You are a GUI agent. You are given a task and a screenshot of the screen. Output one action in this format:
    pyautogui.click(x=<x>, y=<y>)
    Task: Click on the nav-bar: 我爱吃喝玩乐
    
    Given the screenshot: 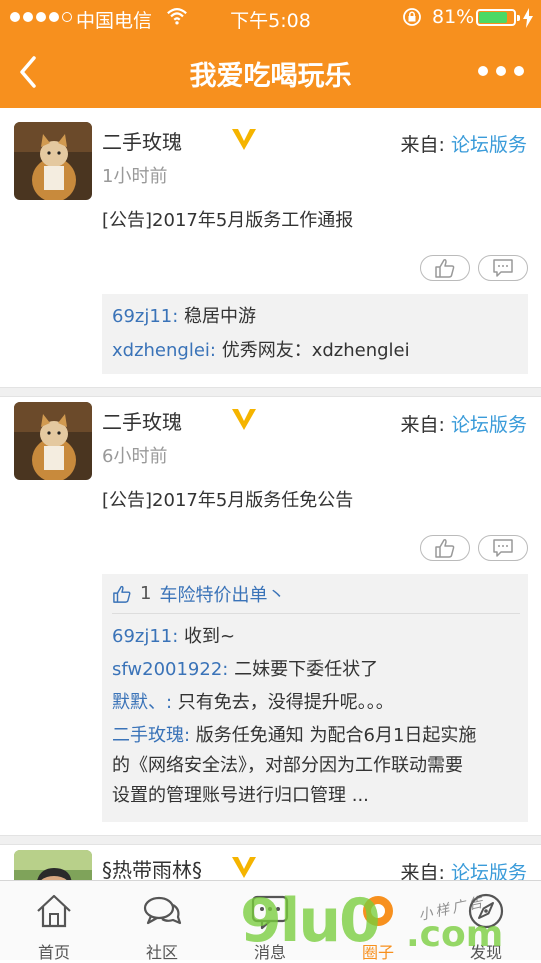 What is the action you would take?
    pyautogui.click(x=270, y=72)
    